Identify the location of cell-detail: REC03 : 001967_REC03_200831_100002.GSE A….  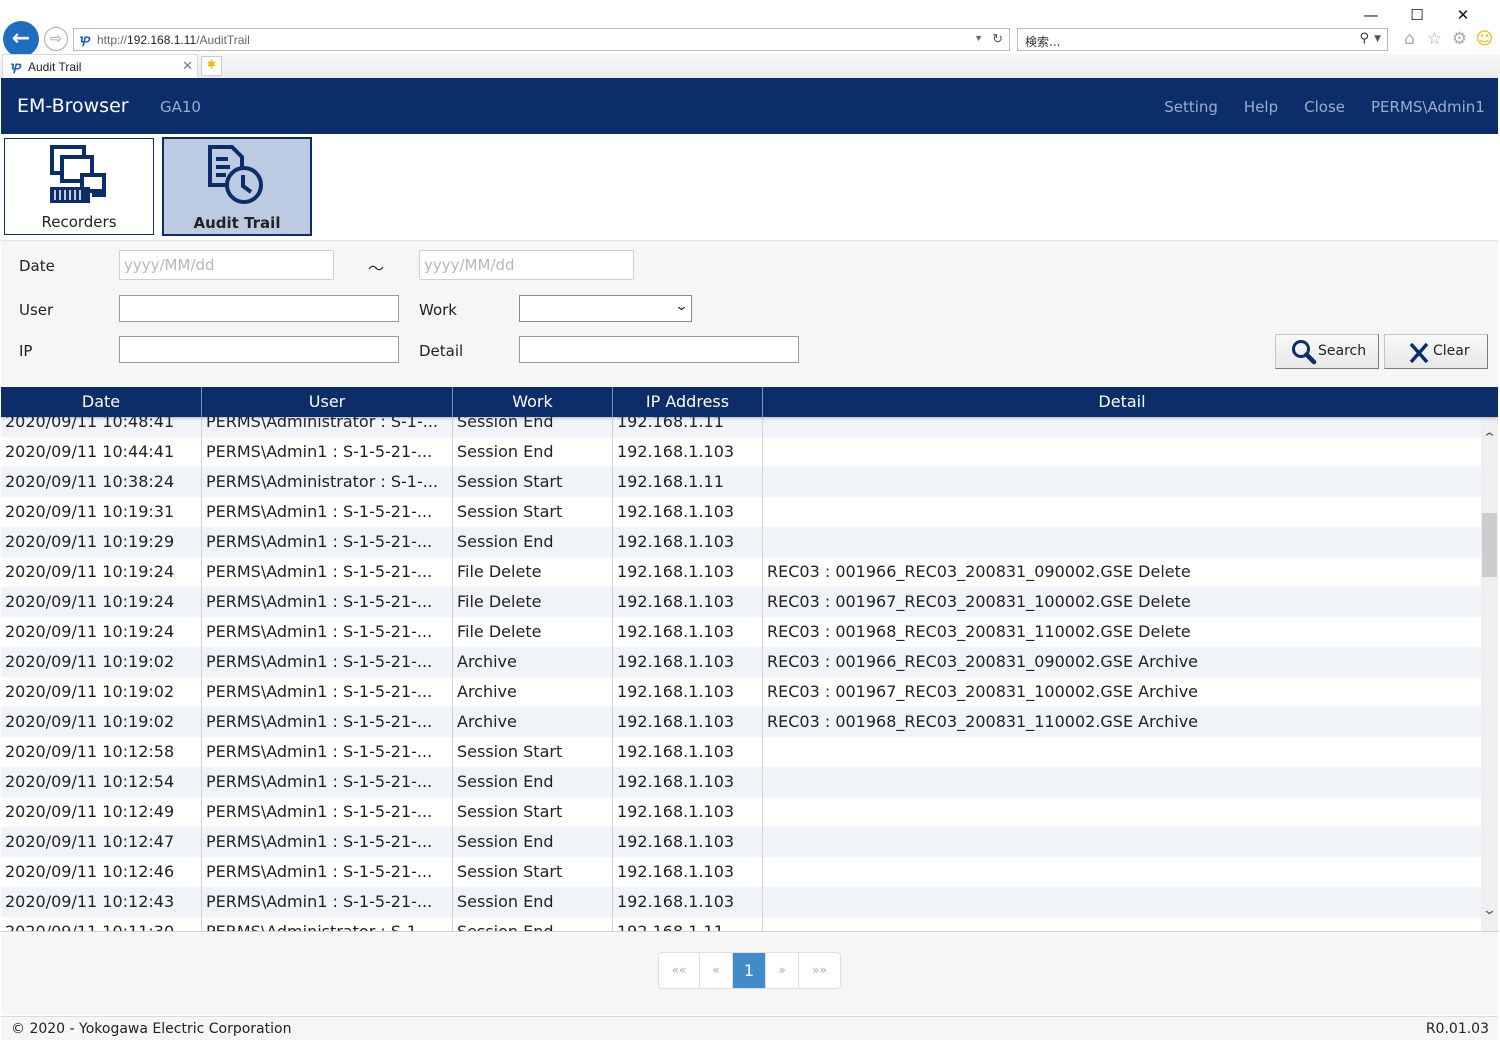
(983, 691).